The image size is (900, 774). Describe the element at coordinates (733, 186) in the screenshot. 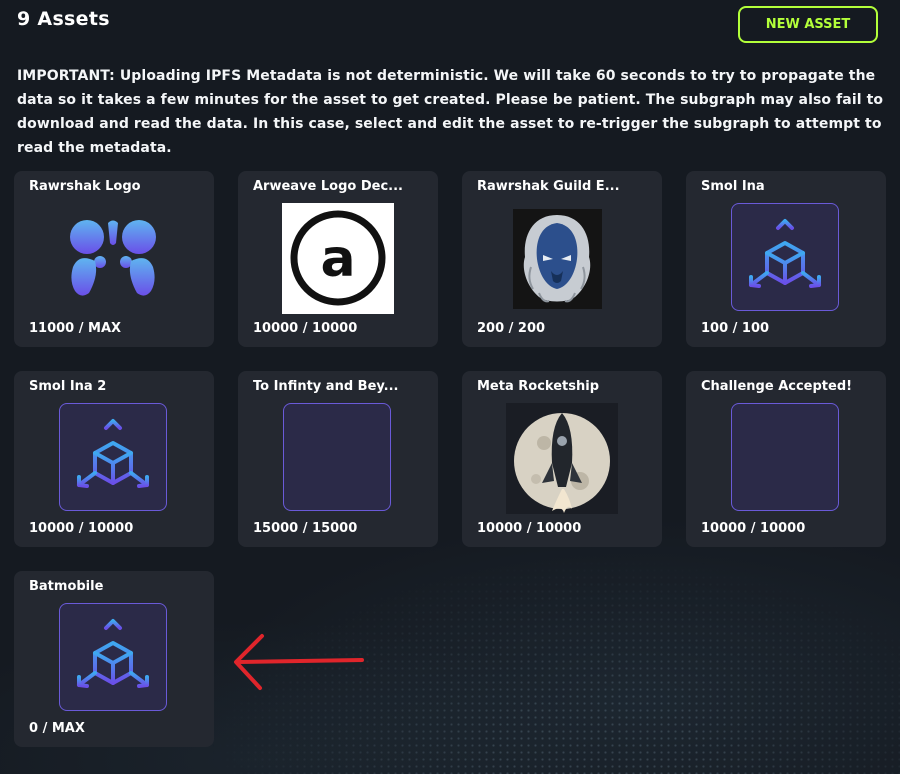

I see `asset-name: Smol Ina` at that location.